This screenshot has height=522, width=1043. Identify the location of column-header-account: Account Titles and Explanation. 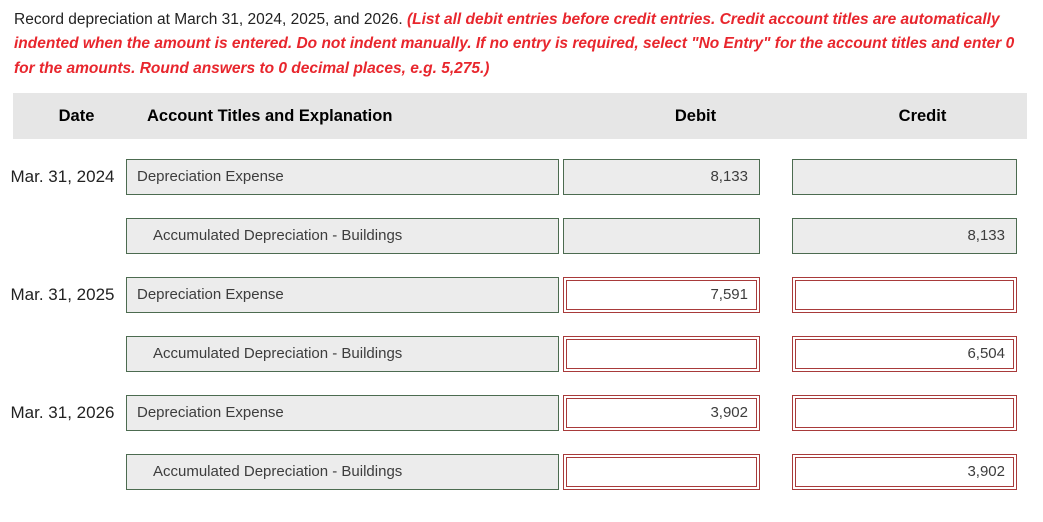
(270, 115).